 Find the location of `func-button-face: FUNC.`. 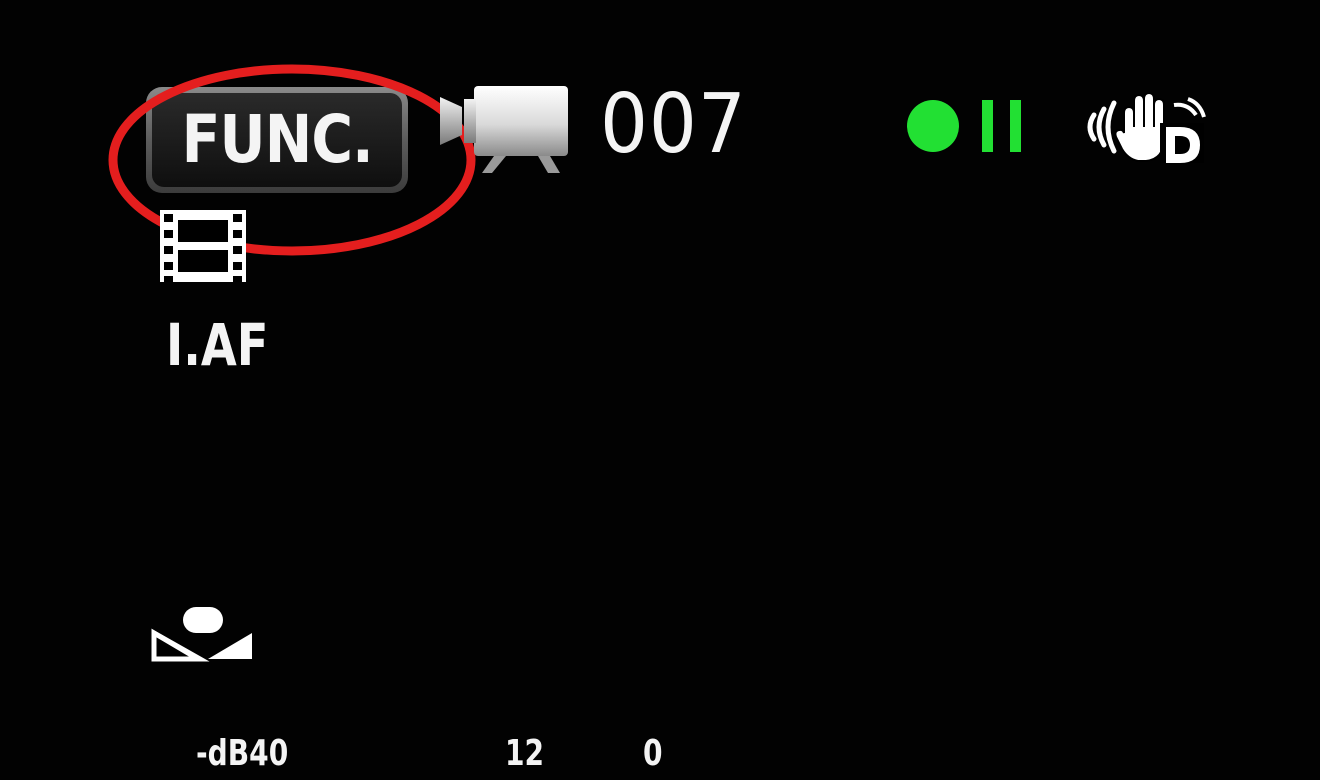

func-button-face: FUNC. is located at coordinates (277, 140).